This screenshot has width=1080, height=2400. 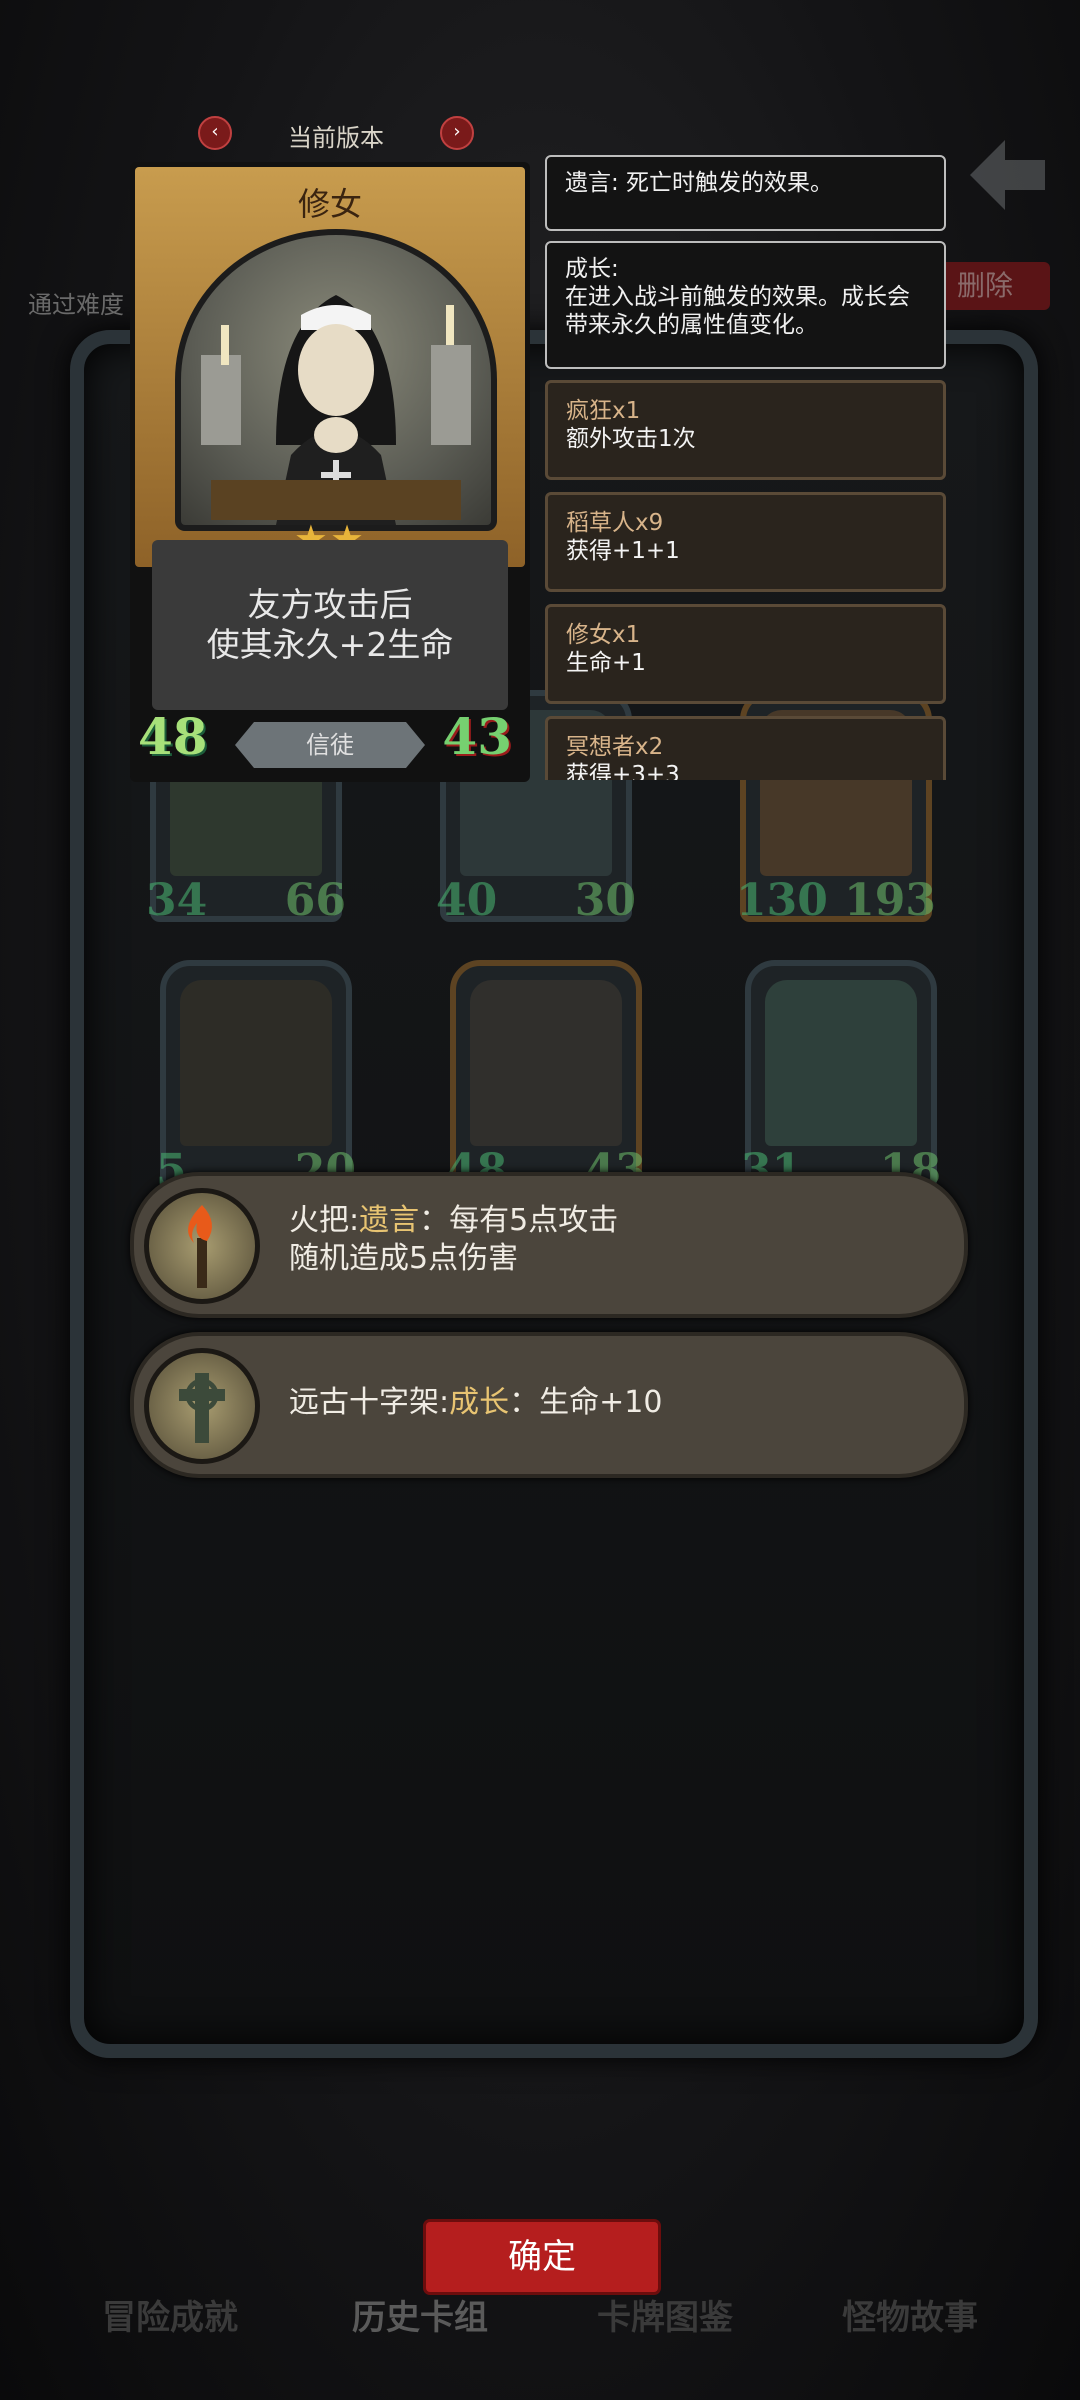 What do you see at coordinates (737, 311) in the screenshot?
I see `growth-body: 在进入战斗前触发的效果。成长会带来永久的属性值变化。` at bounding box center [737, 311].